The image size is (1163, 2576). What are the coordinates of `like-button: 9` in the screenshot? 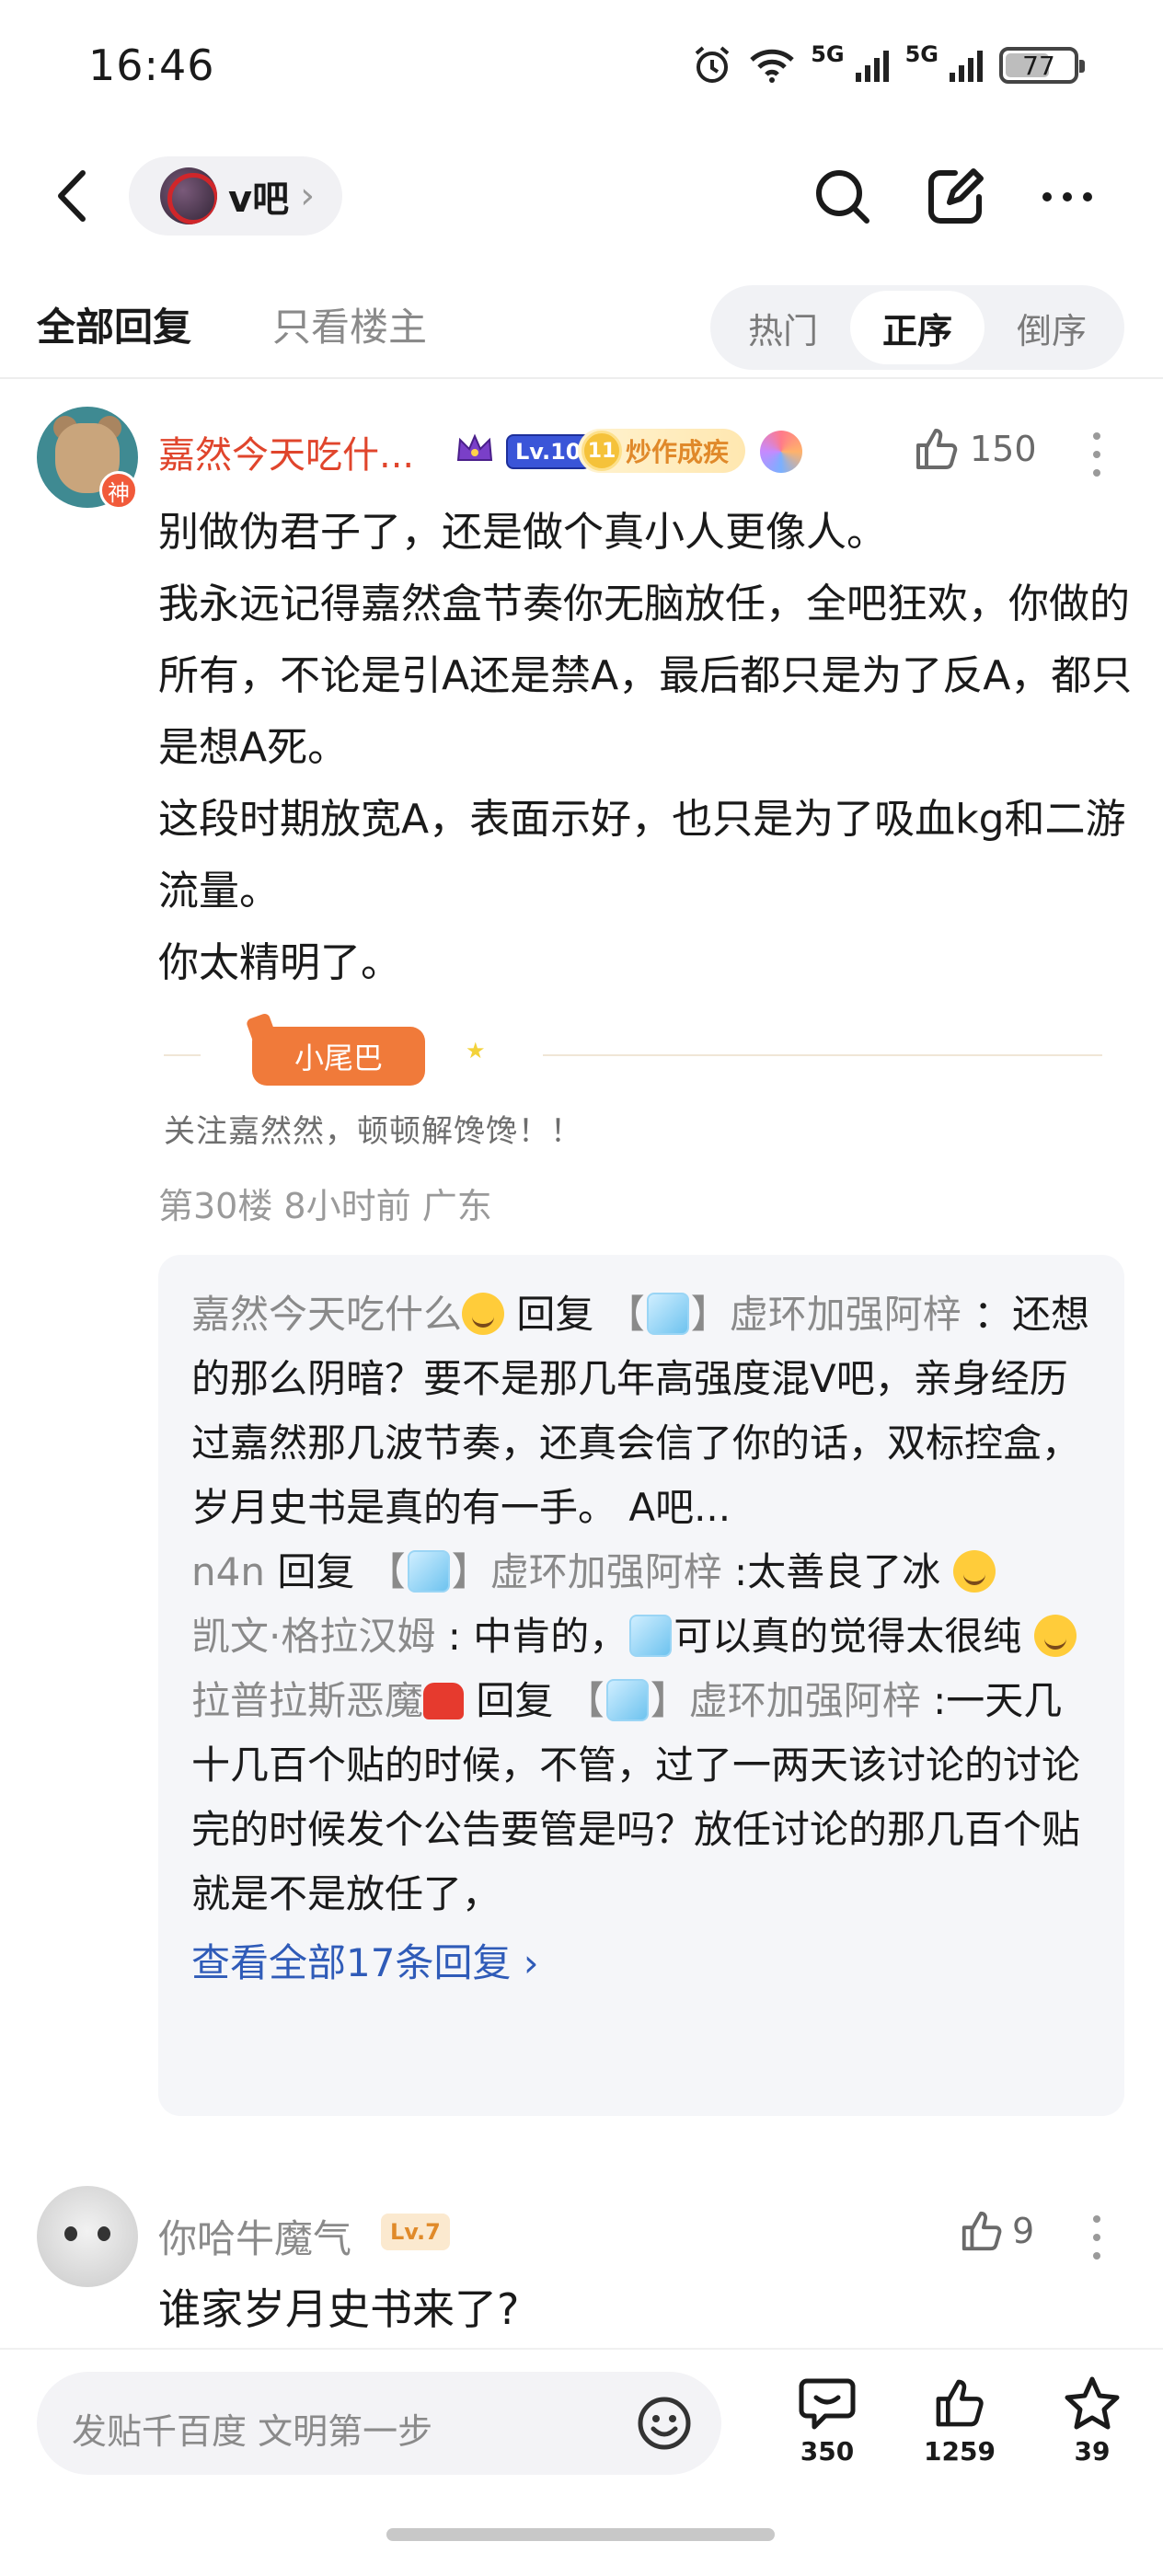 It's located at (997, 2231).